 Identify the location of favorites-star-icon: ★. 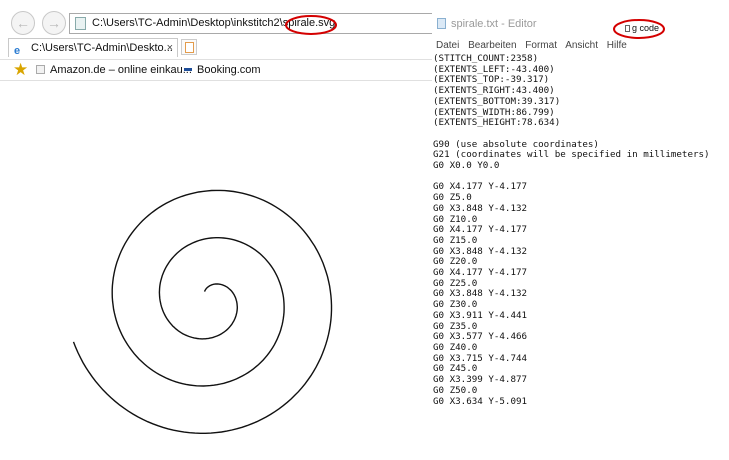
(20, 70).